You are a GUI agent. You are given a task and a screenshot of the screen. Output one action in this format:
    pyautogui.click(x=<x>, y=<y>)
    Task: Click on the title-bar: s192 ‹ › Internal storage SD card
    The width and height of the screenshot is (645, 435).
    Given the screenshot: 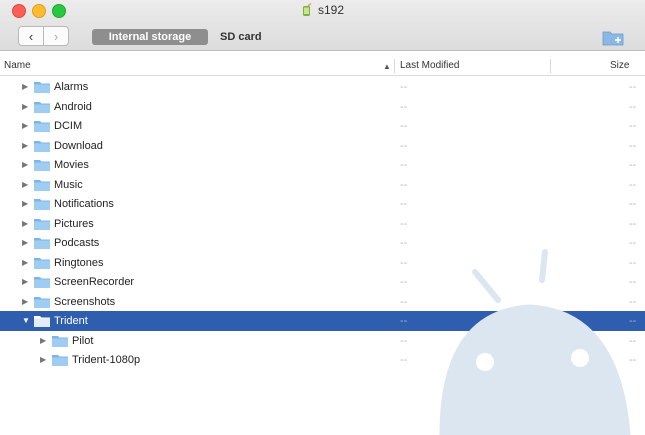 What is the action you would take?
    pyautogui.click(x=322, y=25)
    